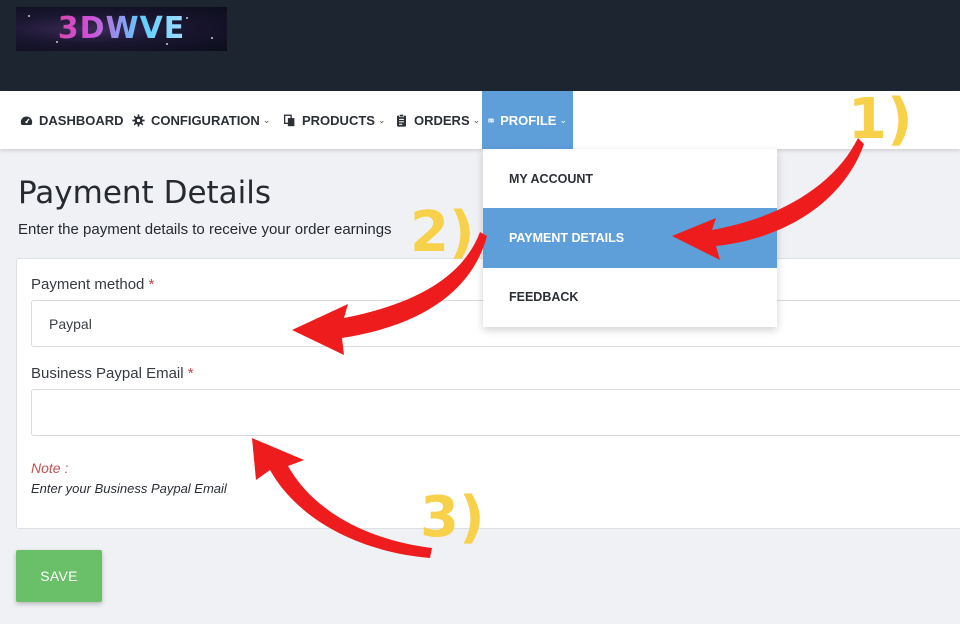 Image resolution: width=960 pixels, height=624 pixels. Describe the element at coordinates (138, 120) in the screenshot. I see `gear-icon` at that location.